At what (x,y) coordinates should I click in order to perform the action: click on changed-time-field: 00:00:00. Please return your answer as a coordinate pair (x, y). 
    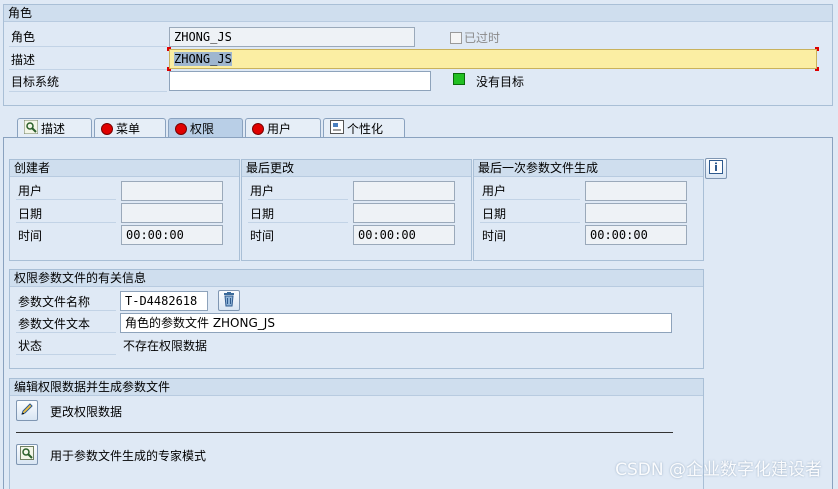
    Looking at the image, I should click on (404, 235).